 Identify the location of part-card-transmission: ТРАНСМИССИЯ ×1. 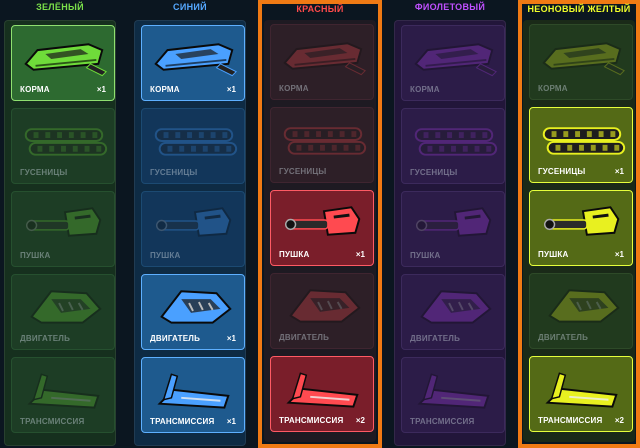
(193, 395).